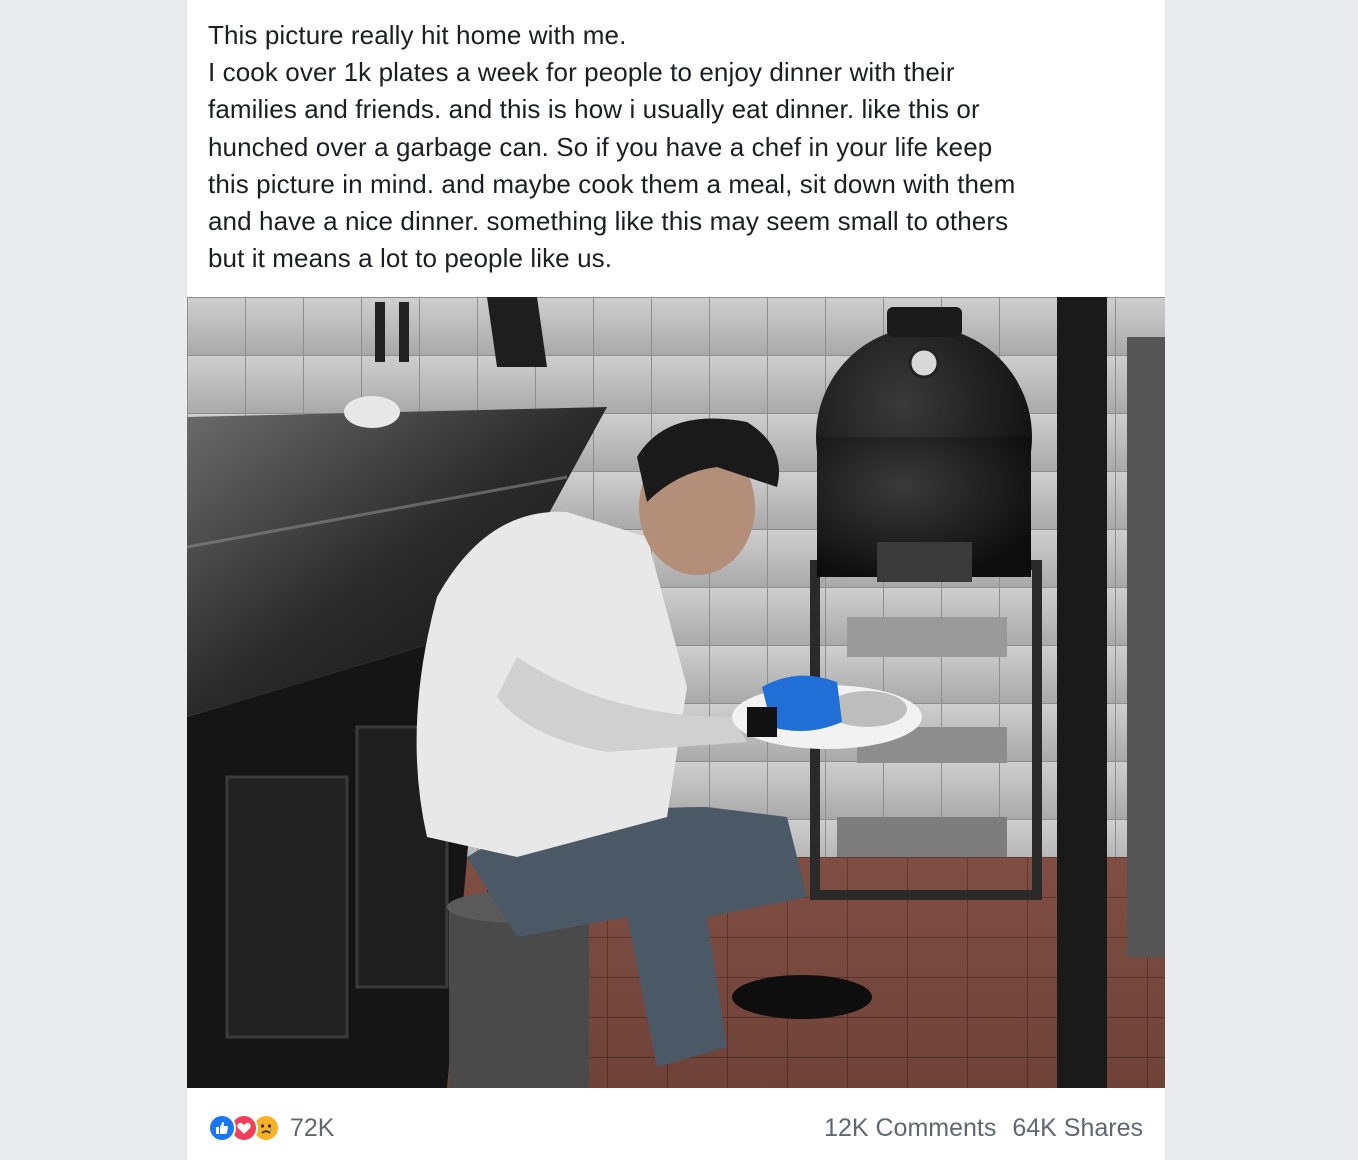 This screenshot has width=1358, height=1160. What do you see at coordinates (410, 258) in the screenshot?
I see `post-text-line: but it means a lot to people like us.` at bounding box center [410, 258].